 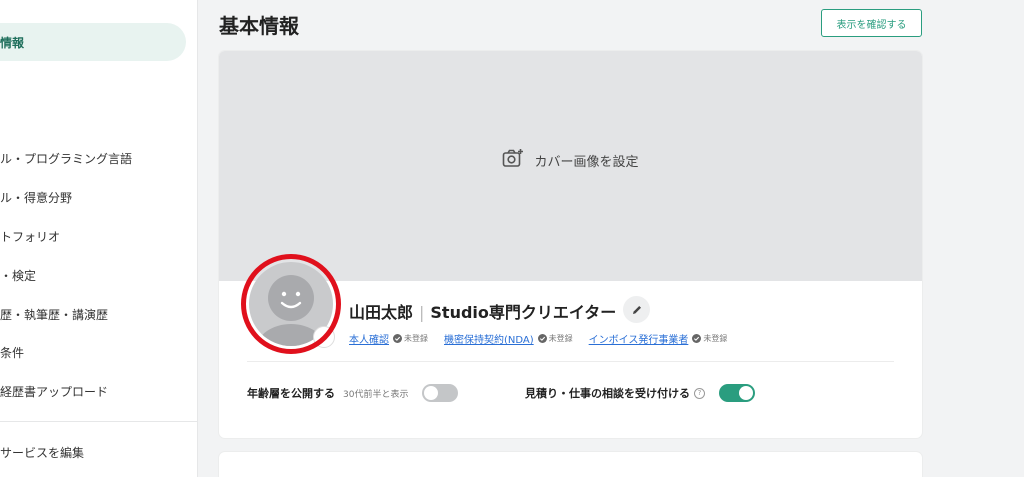 I want to click on confirm-display-button: 表示を確認する, so click(x=871, y=23).